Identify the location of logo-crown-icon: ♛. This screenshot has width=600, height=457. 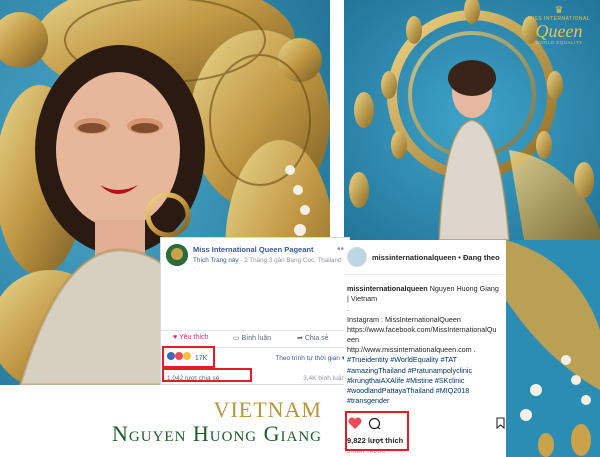
(559, 10).